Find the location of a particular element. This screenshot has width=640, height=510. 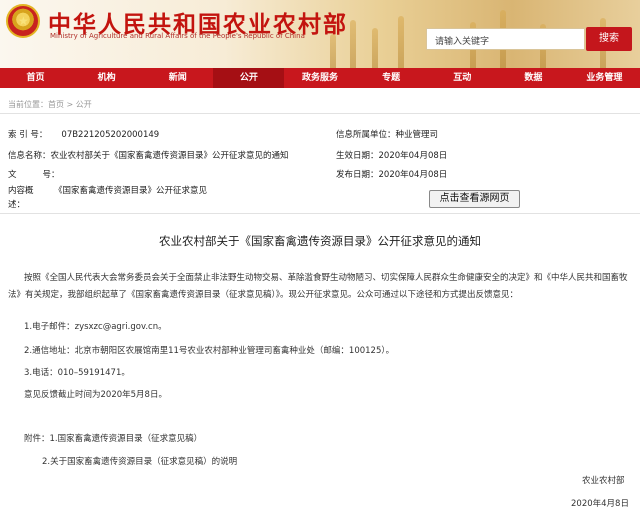

doc-number-row: 文 号： is located at coordinates (34, 174).